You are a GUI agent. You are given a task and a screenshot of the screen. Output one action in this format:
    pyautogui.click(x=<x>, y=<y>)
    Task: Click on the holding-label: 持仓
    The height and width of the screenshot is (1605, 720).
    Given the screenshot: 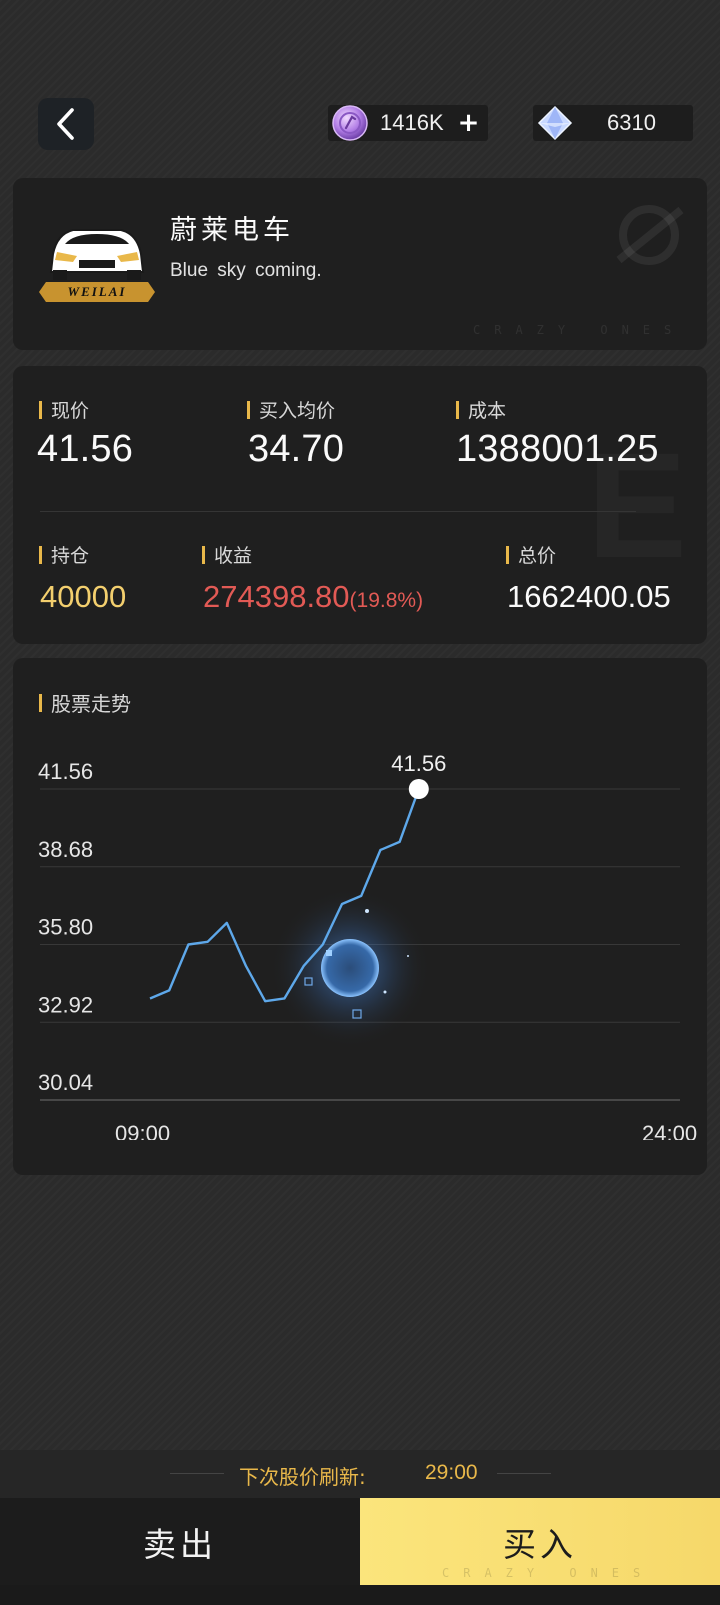 What is the action you would take?
    pyautogui.click(x=64, y=554)
    